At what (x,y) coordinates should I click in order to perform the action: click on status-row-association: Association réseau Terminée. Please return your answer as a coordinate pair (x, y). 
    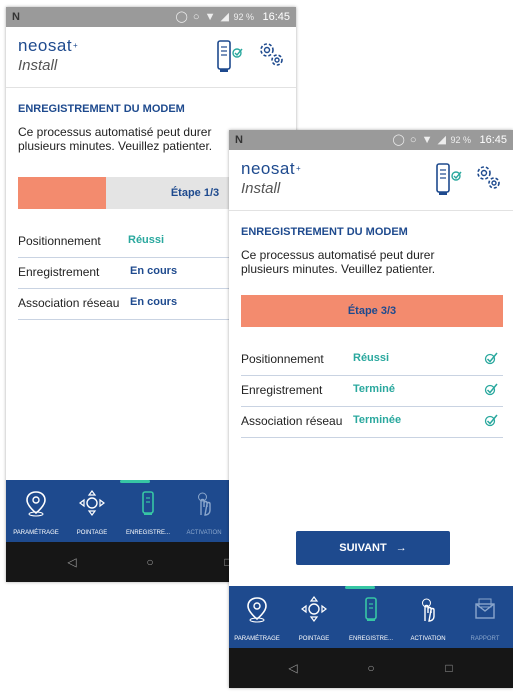
    Looking at the image, I should click on (372, 422).